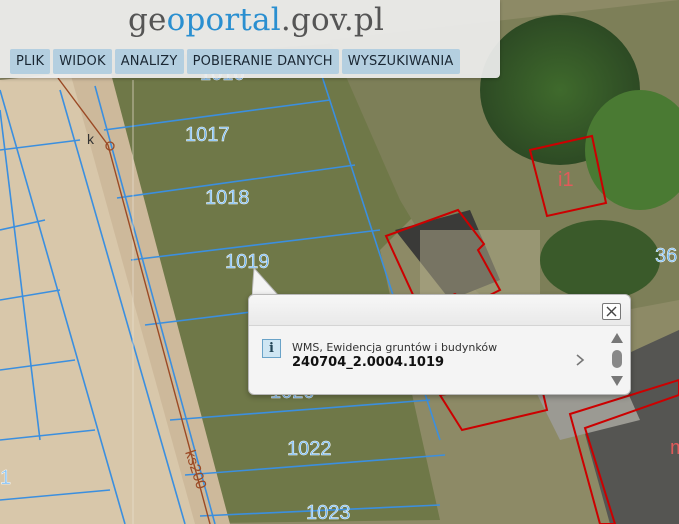  Describe the element at coordinates (227, 198) in the screenshot. I see `parcel-label-1018: 1018` at that location.